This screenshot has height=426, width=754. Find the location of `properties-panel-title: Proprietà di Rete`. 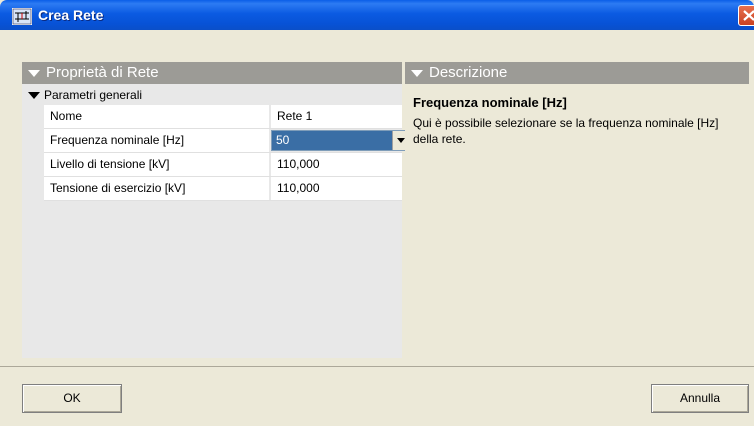

properties-panel-title: Proprietà di Rete is located at coordinates (102, 72).